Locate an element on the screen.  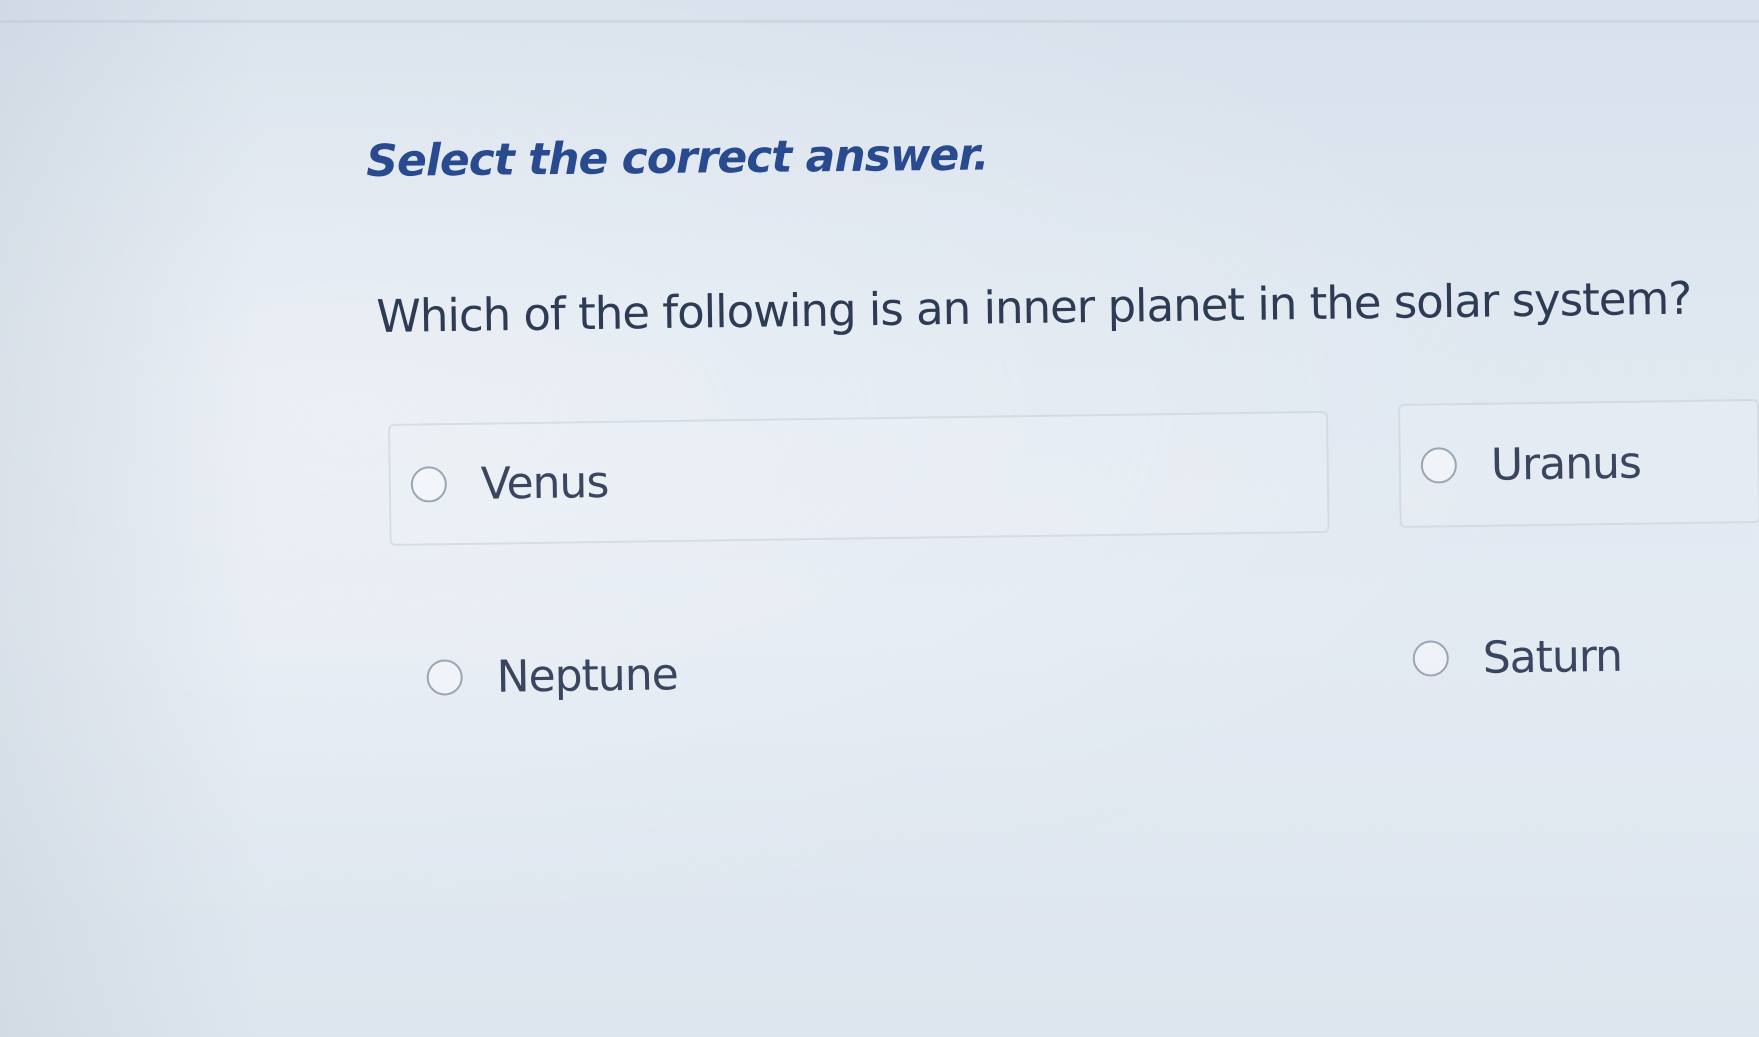
radio-button-neptune is located at coordinates (444, 677).